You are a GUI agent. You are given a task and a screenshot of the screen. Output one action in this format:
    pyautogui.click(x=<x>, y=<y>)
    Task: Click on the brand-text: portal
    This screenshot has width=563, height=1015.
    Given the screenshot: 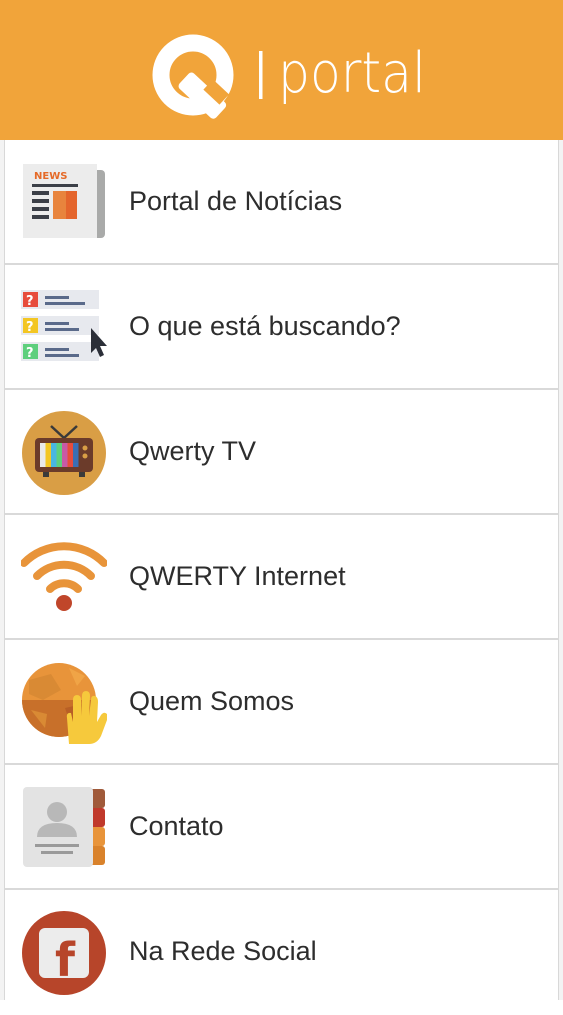 What is the action you would take?
    pyautogui.click(x=352, y=73)
    